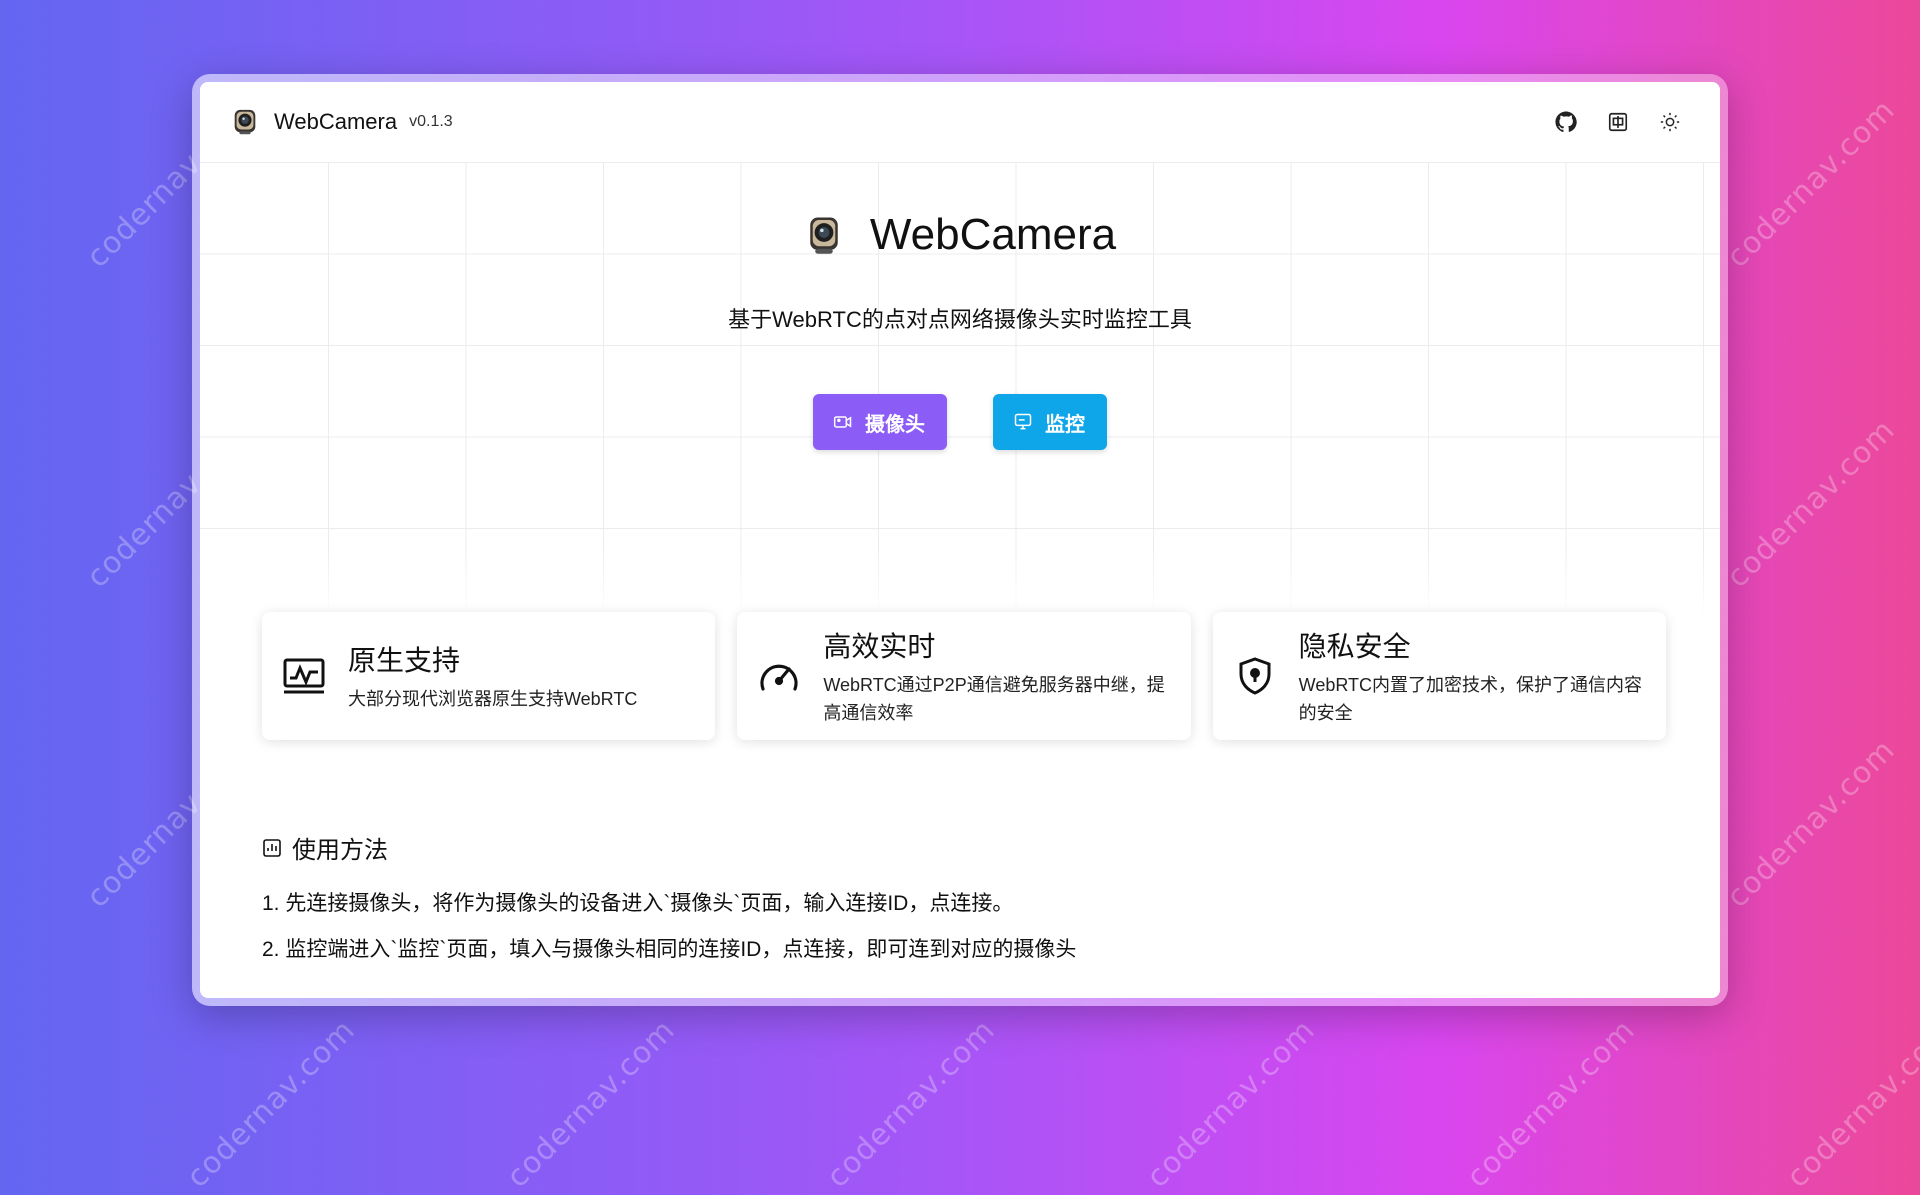 The width and height of the screenshot is (1920, 1195). Describe the element at coordinates (842, 422) in the screenshot. I see `camera-icon` at that location.